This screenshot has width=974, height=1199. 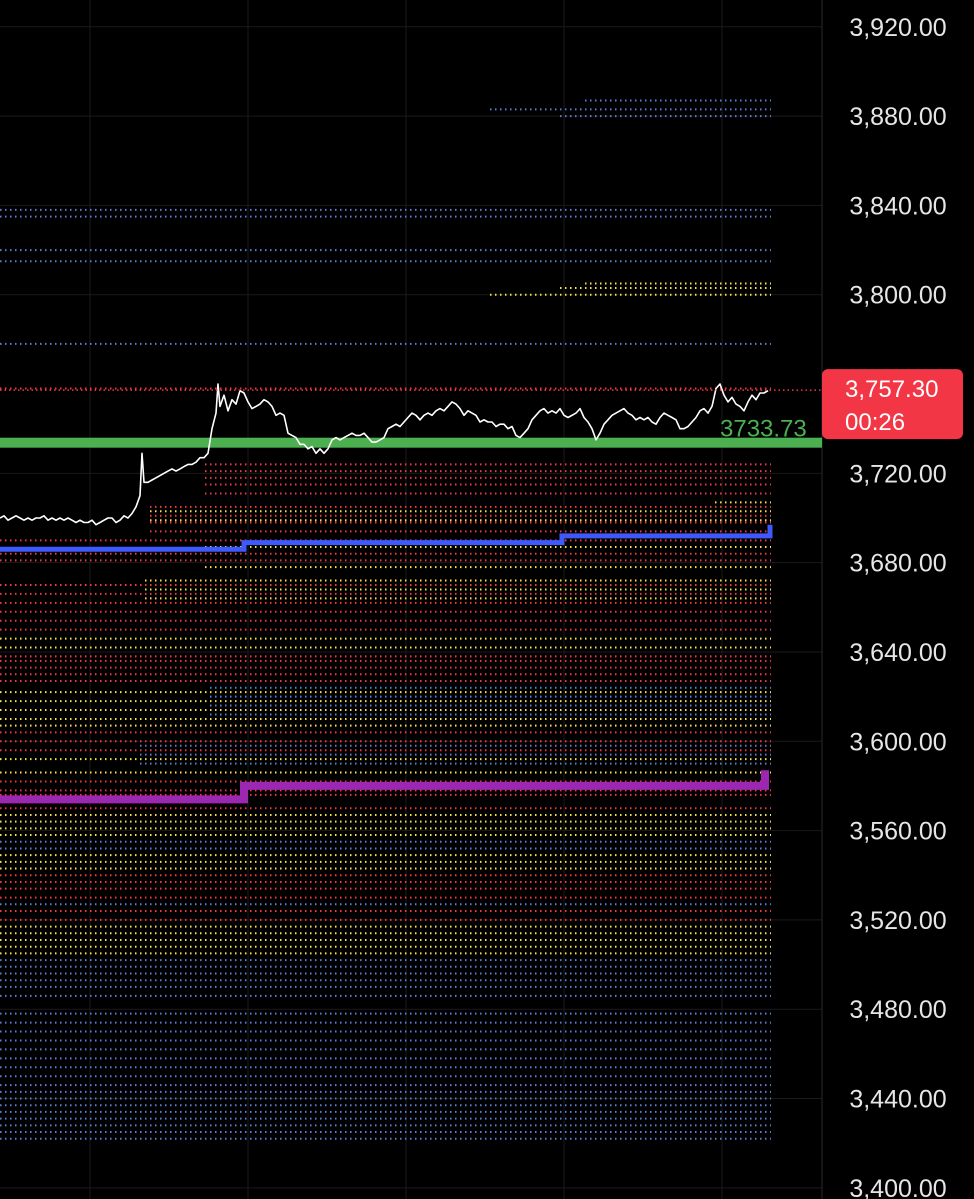 What do you see at coordinates (897, 832) in the screenshot?
I see `y-tick-label: 3,560.00` at bounding box center [897, 832].